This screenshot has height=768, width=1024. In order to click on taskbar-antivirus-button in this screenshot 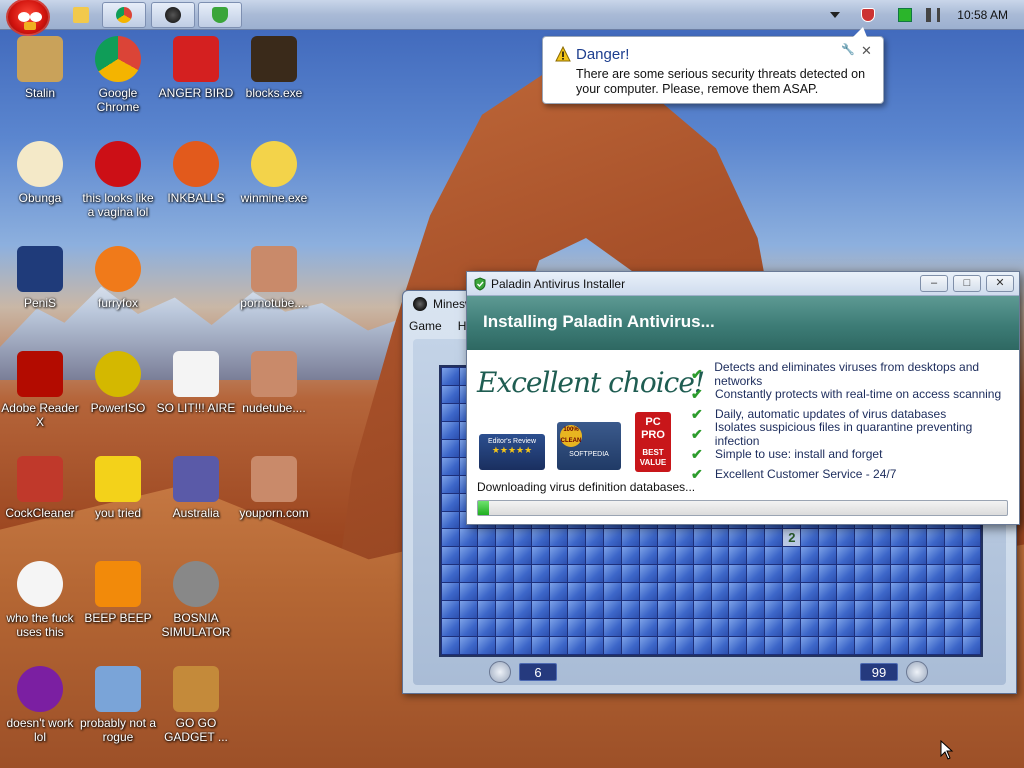, I will do `click(220, 15)`.